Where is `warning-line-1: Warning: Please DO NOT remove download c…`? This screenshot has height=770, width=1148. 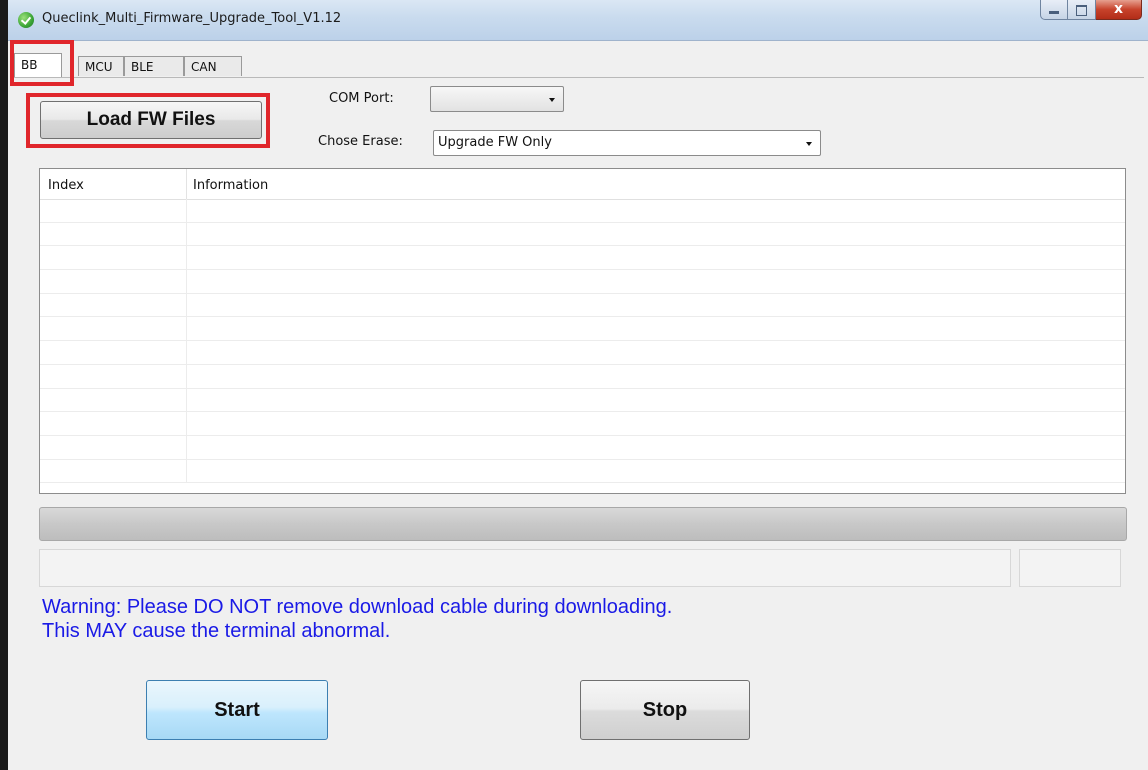
warning-line-1: Warning: Please DO NOT remove download c… is located at coordinates (357, 607).